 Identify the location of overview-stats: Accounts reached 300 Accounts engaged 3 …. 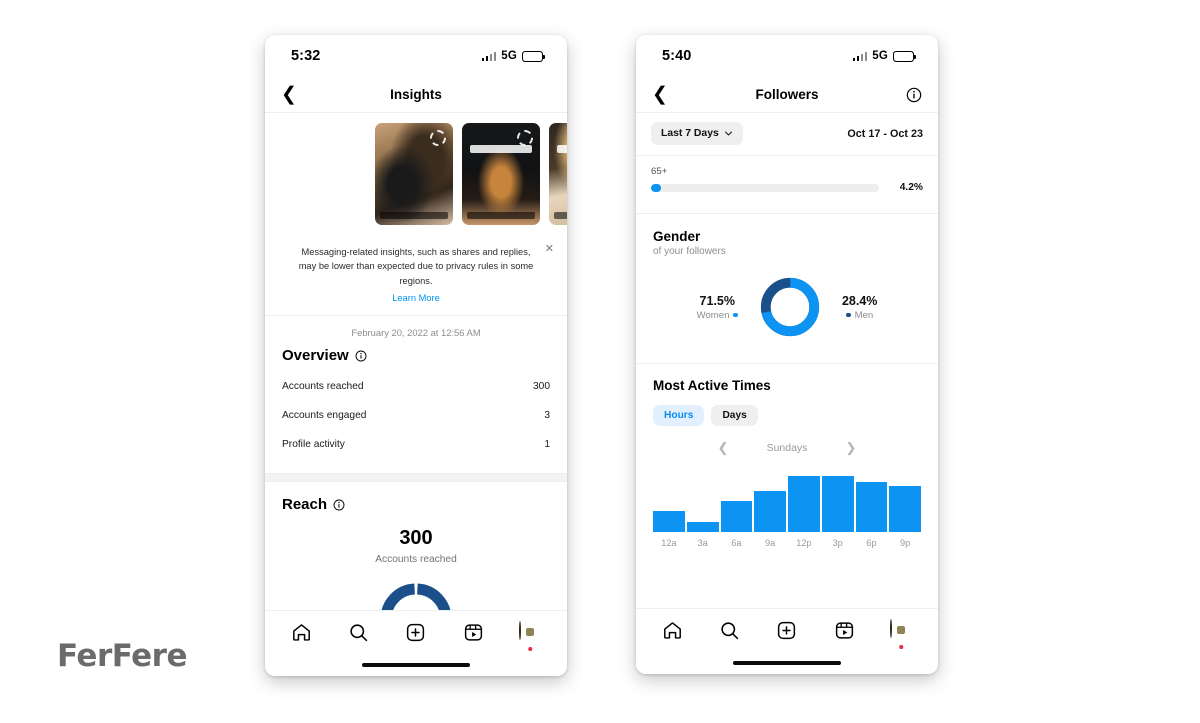
(416, 418).